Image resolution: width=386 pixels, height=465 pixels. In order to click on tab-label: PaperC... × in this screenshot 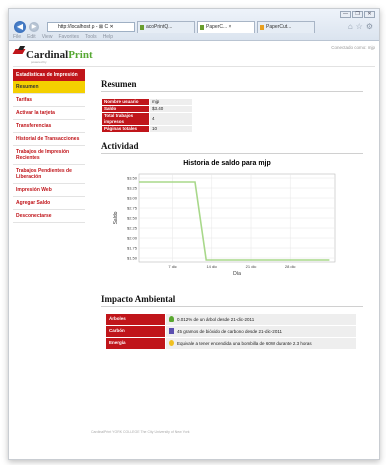, I will do `click(219, 27)`.